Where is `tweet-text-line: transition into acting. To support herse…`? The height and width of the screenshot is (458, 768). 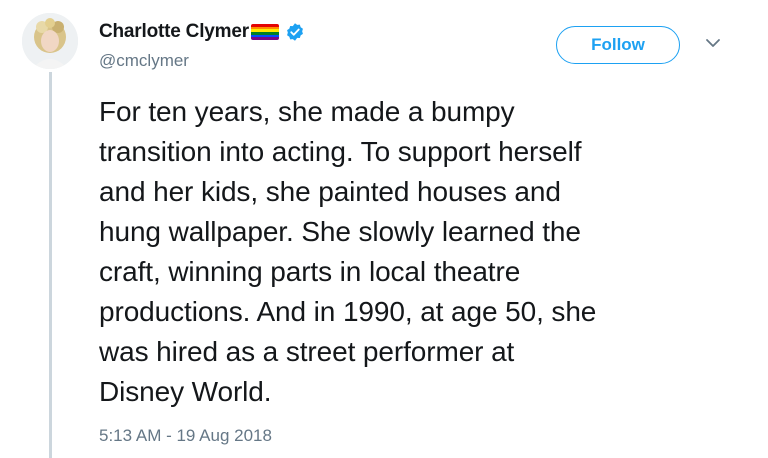
tweet-text-line: transition into acting. To support herse… is located at coordinates (340, 151).